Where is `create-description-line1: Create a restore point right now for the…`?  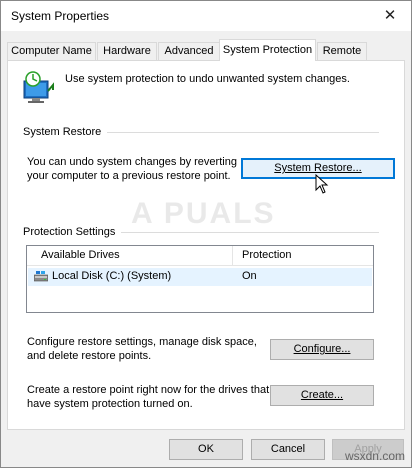 create-description-line1: Create a restore point right now for the… is located at coordinates (148, 390).